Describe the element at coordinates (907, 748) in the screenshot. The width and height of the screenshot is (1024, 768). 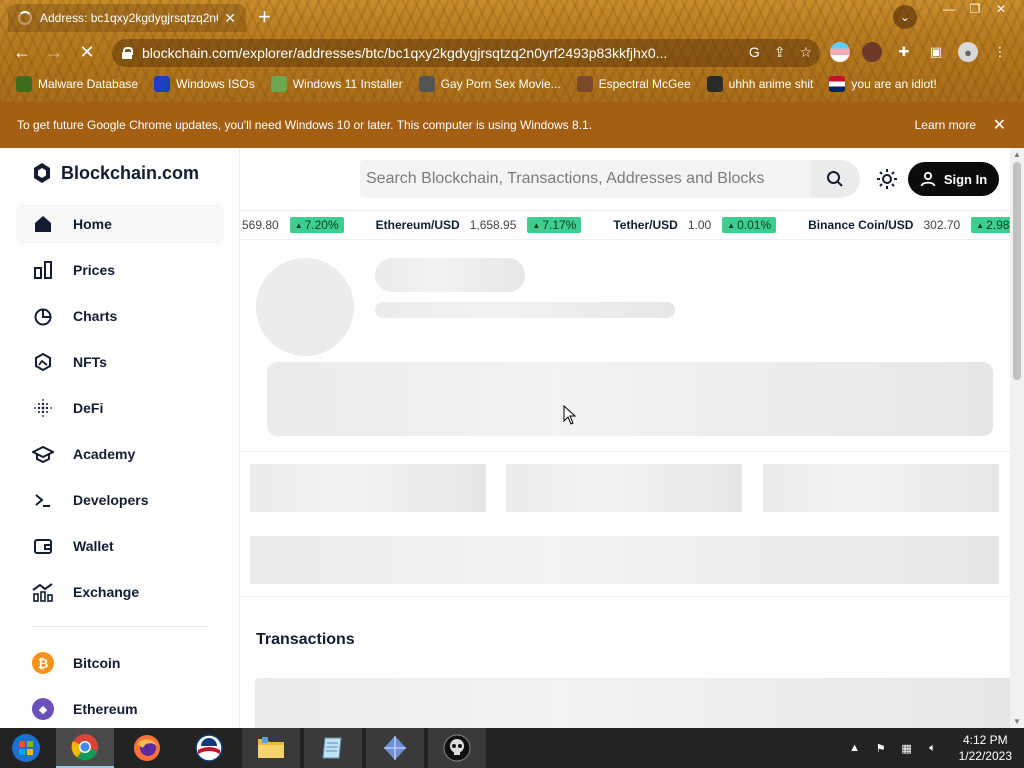
I see `network-icon: ▦` at that location.